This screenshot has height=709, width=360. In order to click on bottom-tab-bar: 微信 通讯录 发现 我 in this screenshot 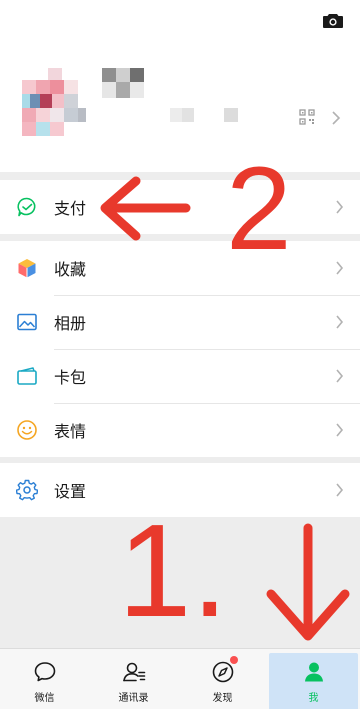, I will do `click(180, 678)`.